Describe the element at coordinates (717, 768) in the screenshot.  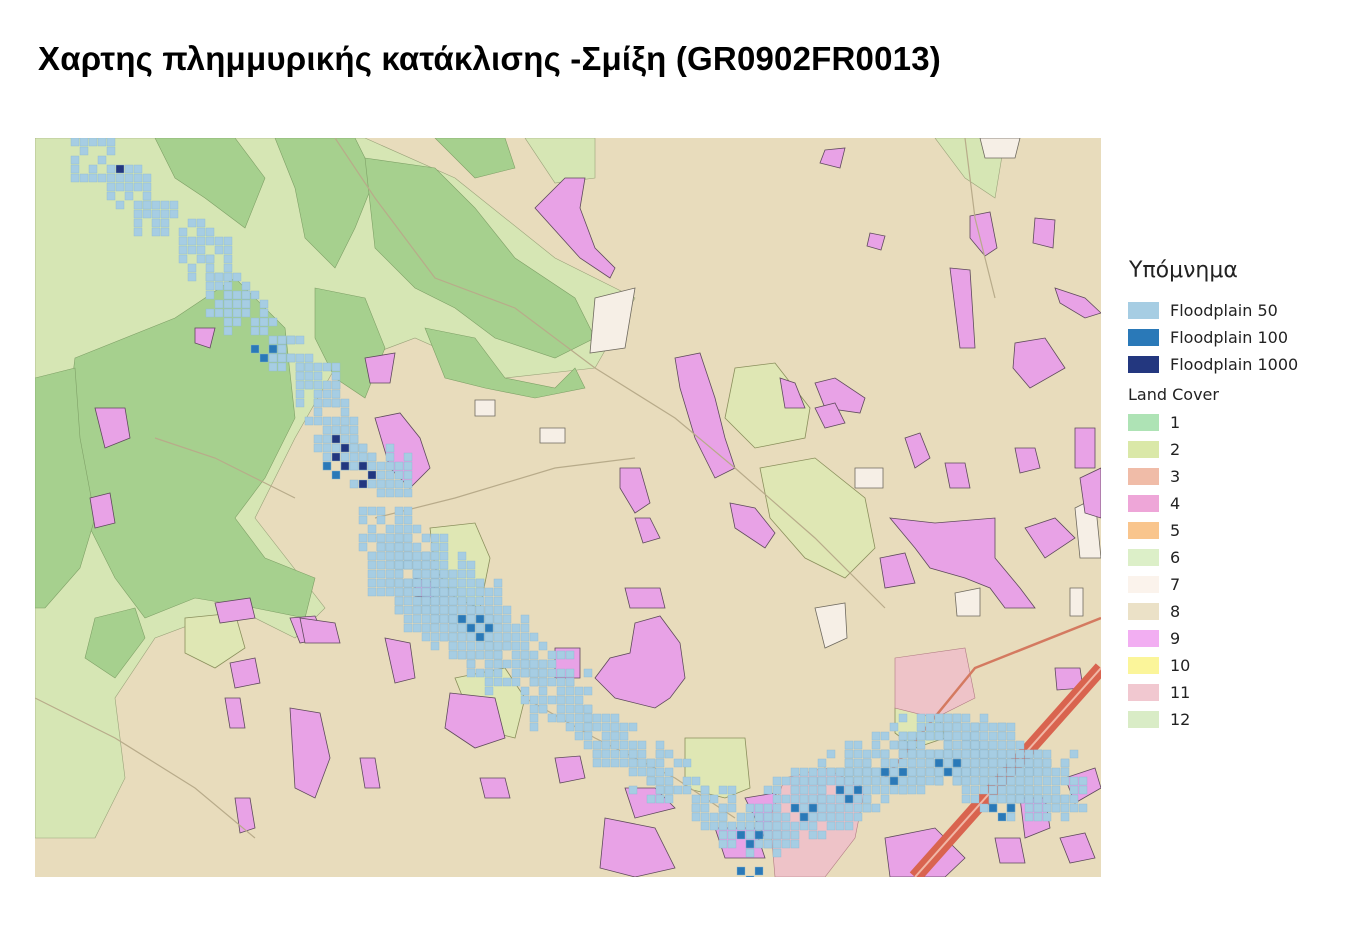
I see `village-area` at that location.